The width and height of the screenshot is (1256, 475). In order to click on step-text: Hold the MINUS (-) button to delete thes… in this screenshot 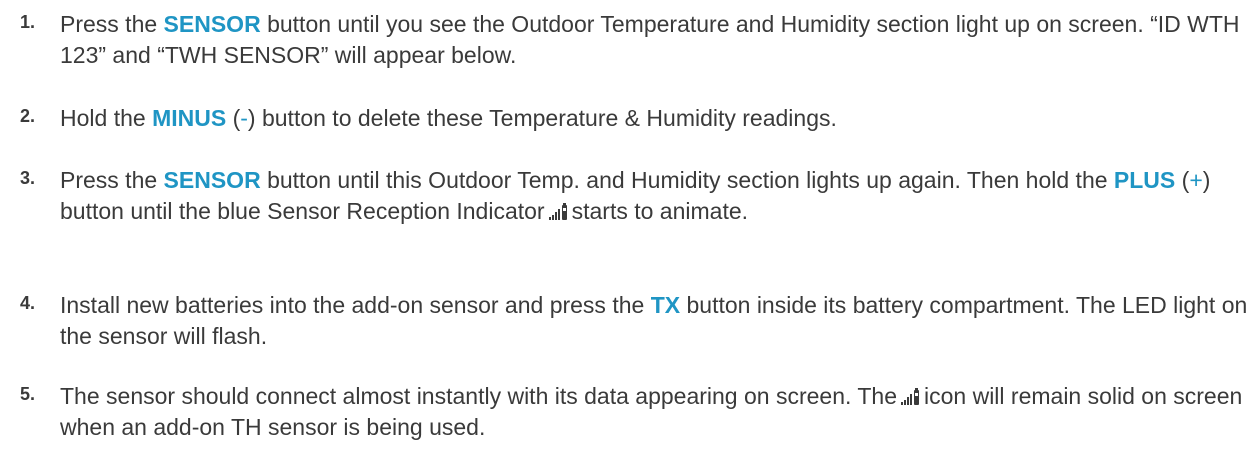, I will do `click(655, 118)`.